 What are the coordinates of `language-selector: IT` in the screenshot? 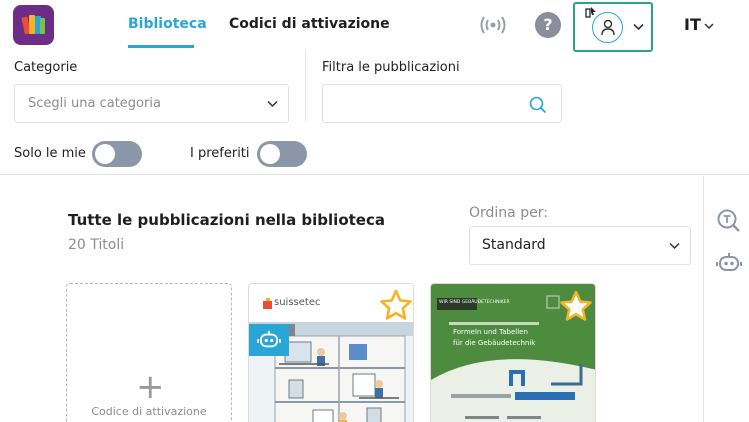 It's located at (692, 24).